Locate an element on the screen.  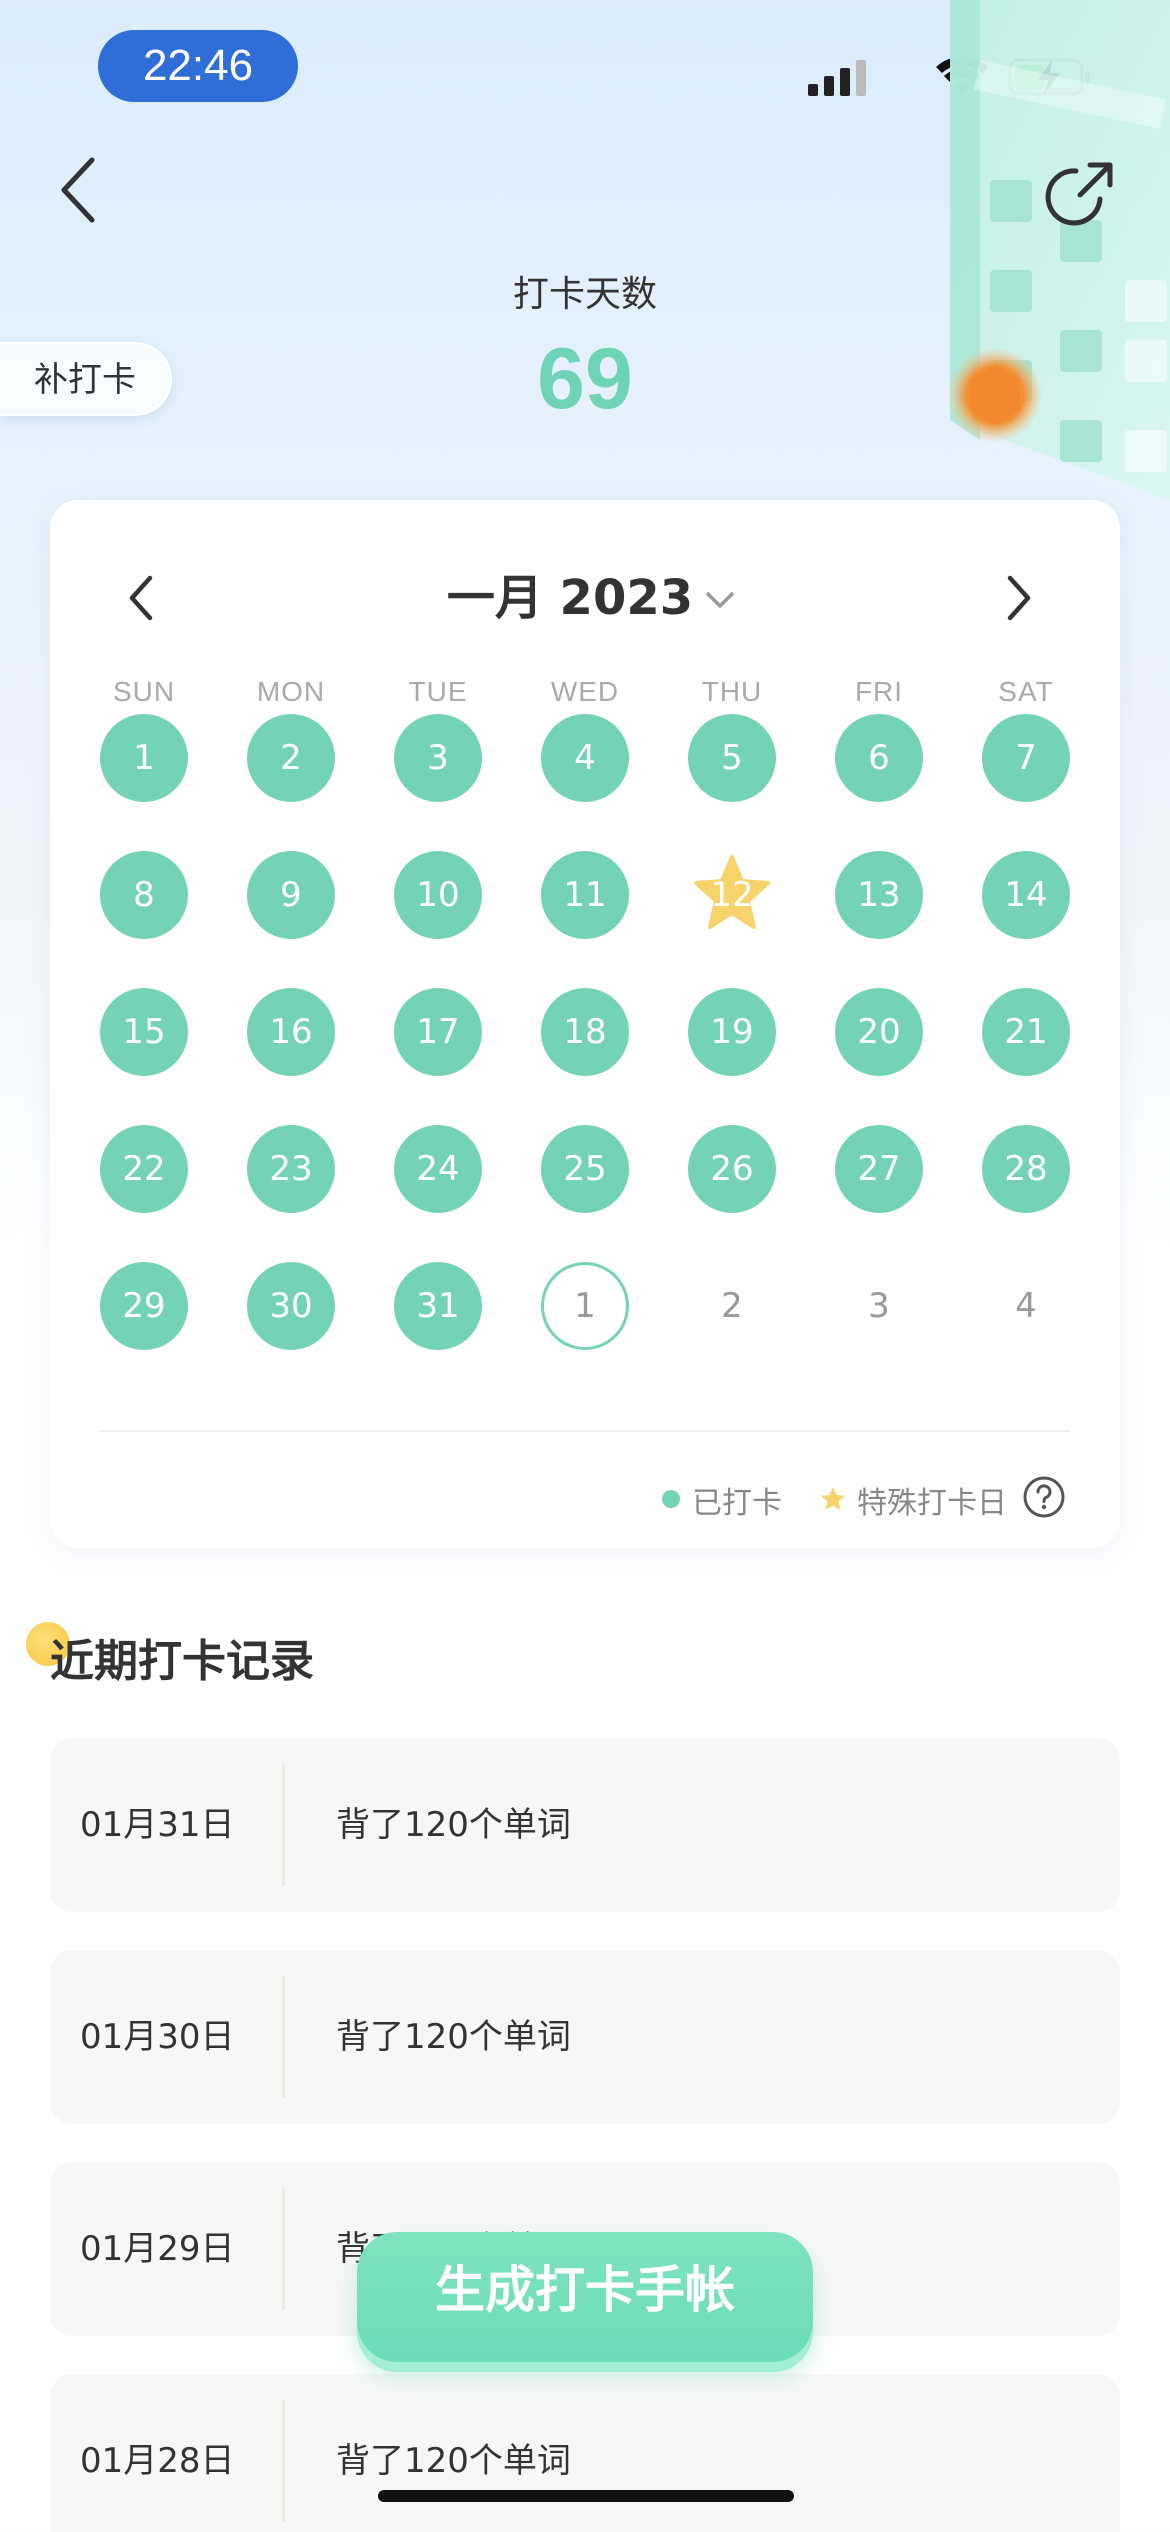
weekday-label: TUE is located at coordinates (438, 691).